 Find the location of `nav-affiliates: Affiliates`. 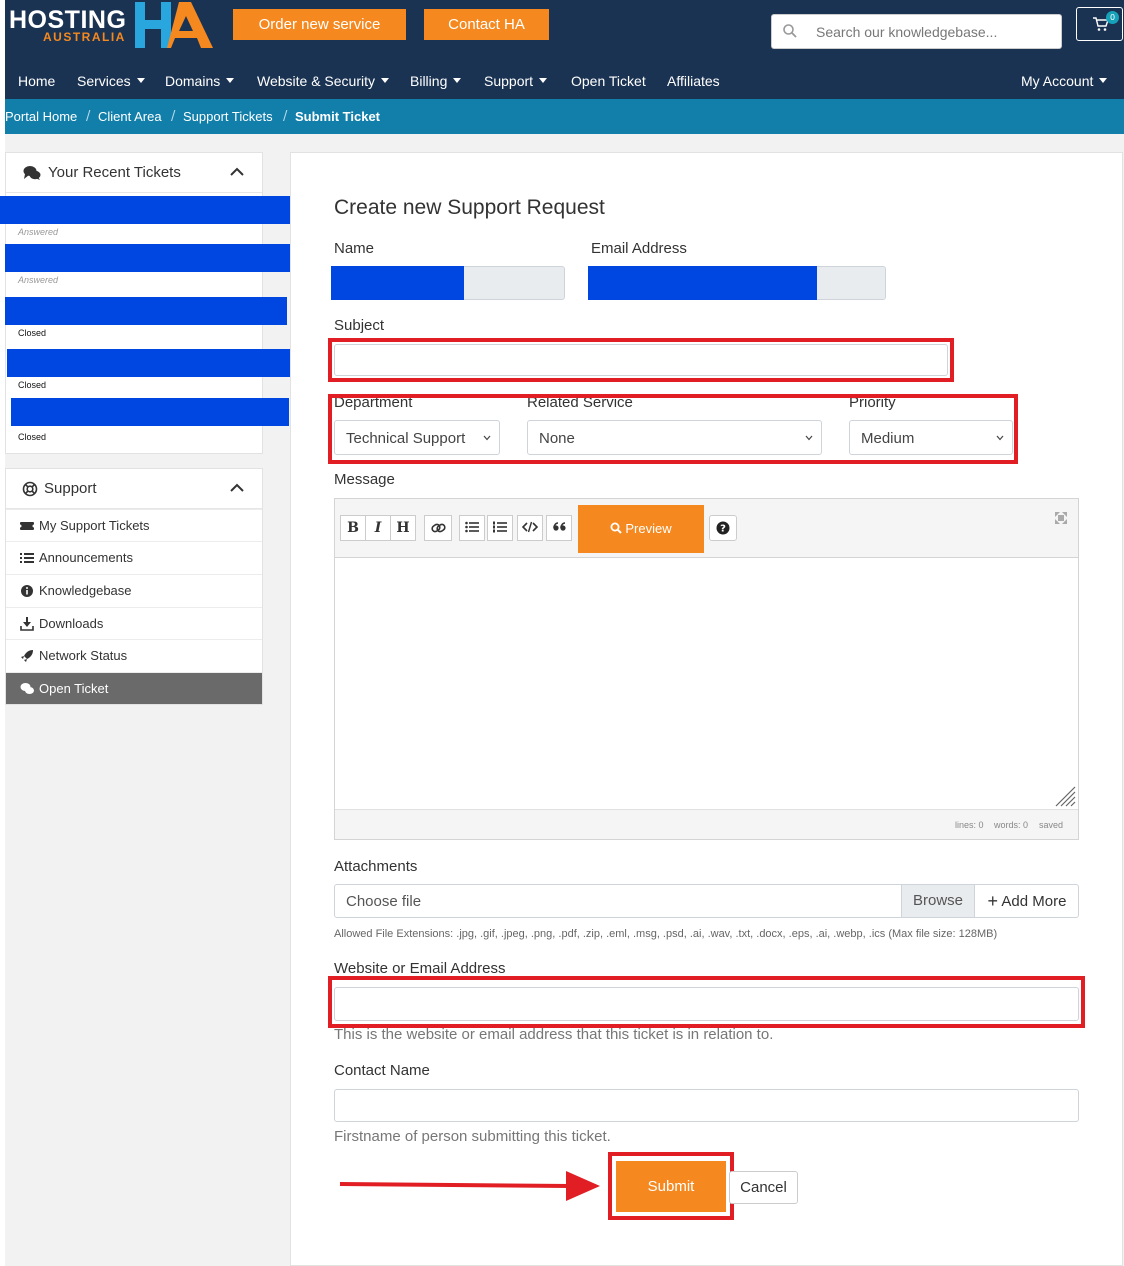

nav-affiliates: Affiliates is located at coordinates (693, 81).